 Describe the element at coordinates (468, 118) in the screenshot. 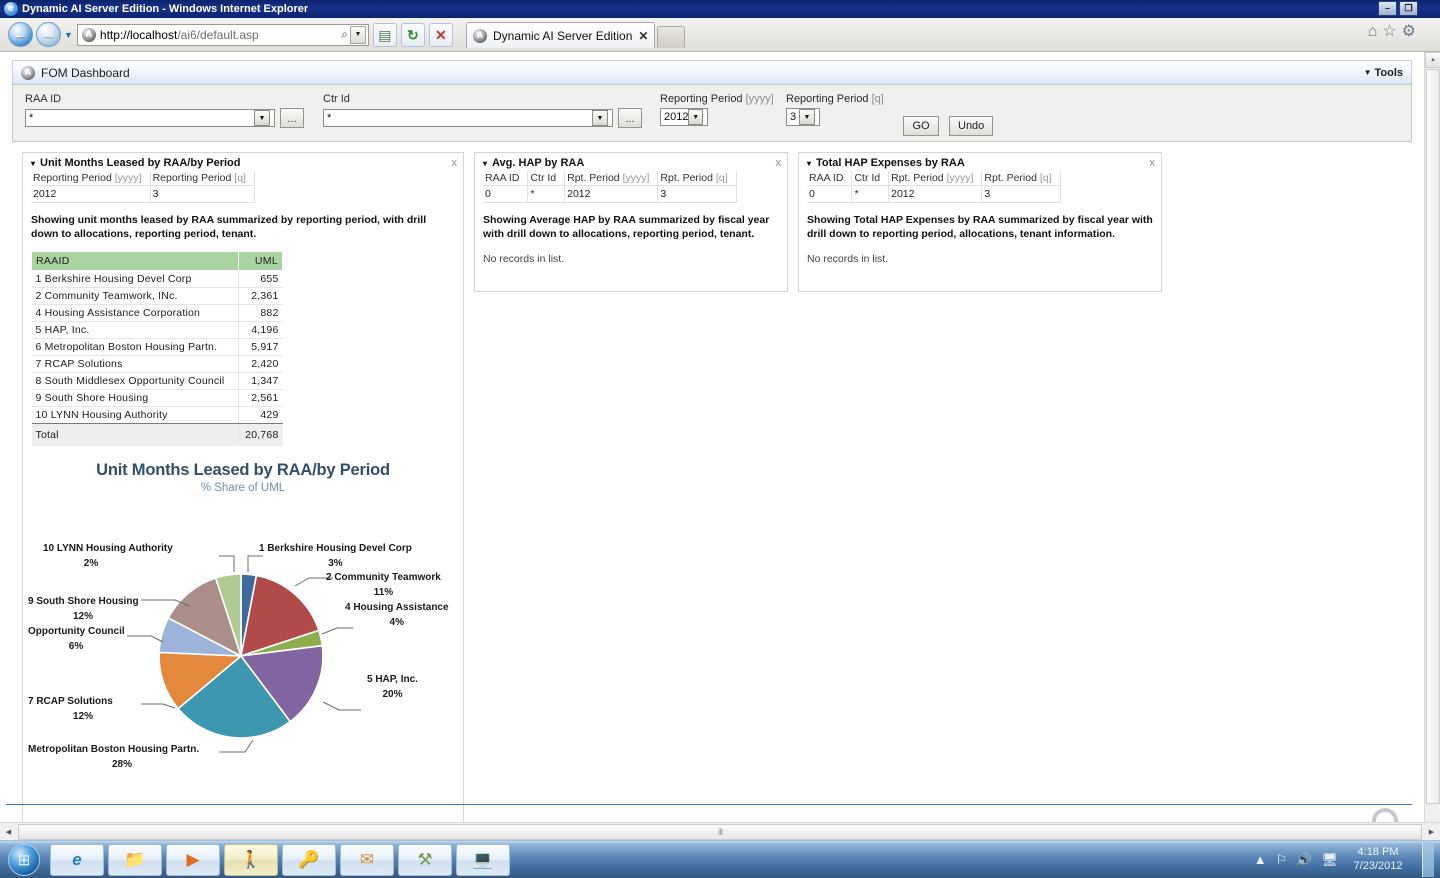

I see `ctr-id-input: * ▼` at that location.